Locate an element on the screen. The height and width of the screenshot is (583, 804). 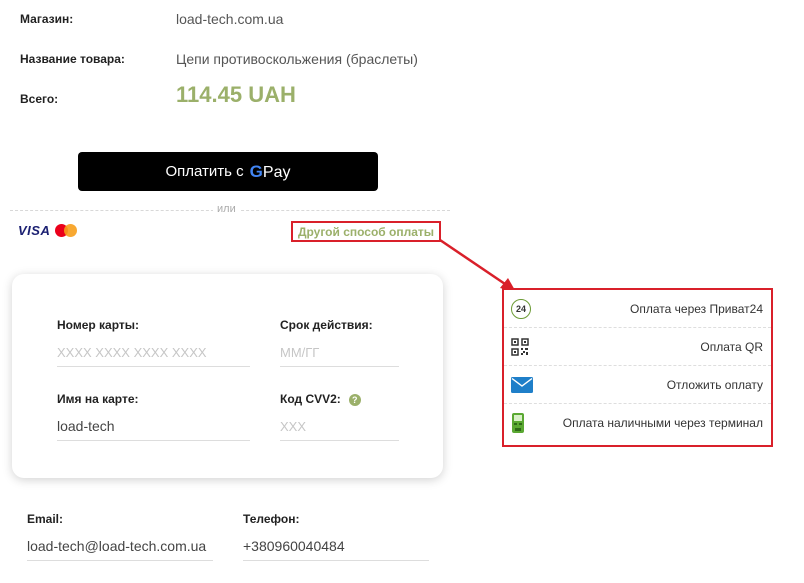
payment-method-postpone: Отложить оплату is located at coordinates (637, 385).